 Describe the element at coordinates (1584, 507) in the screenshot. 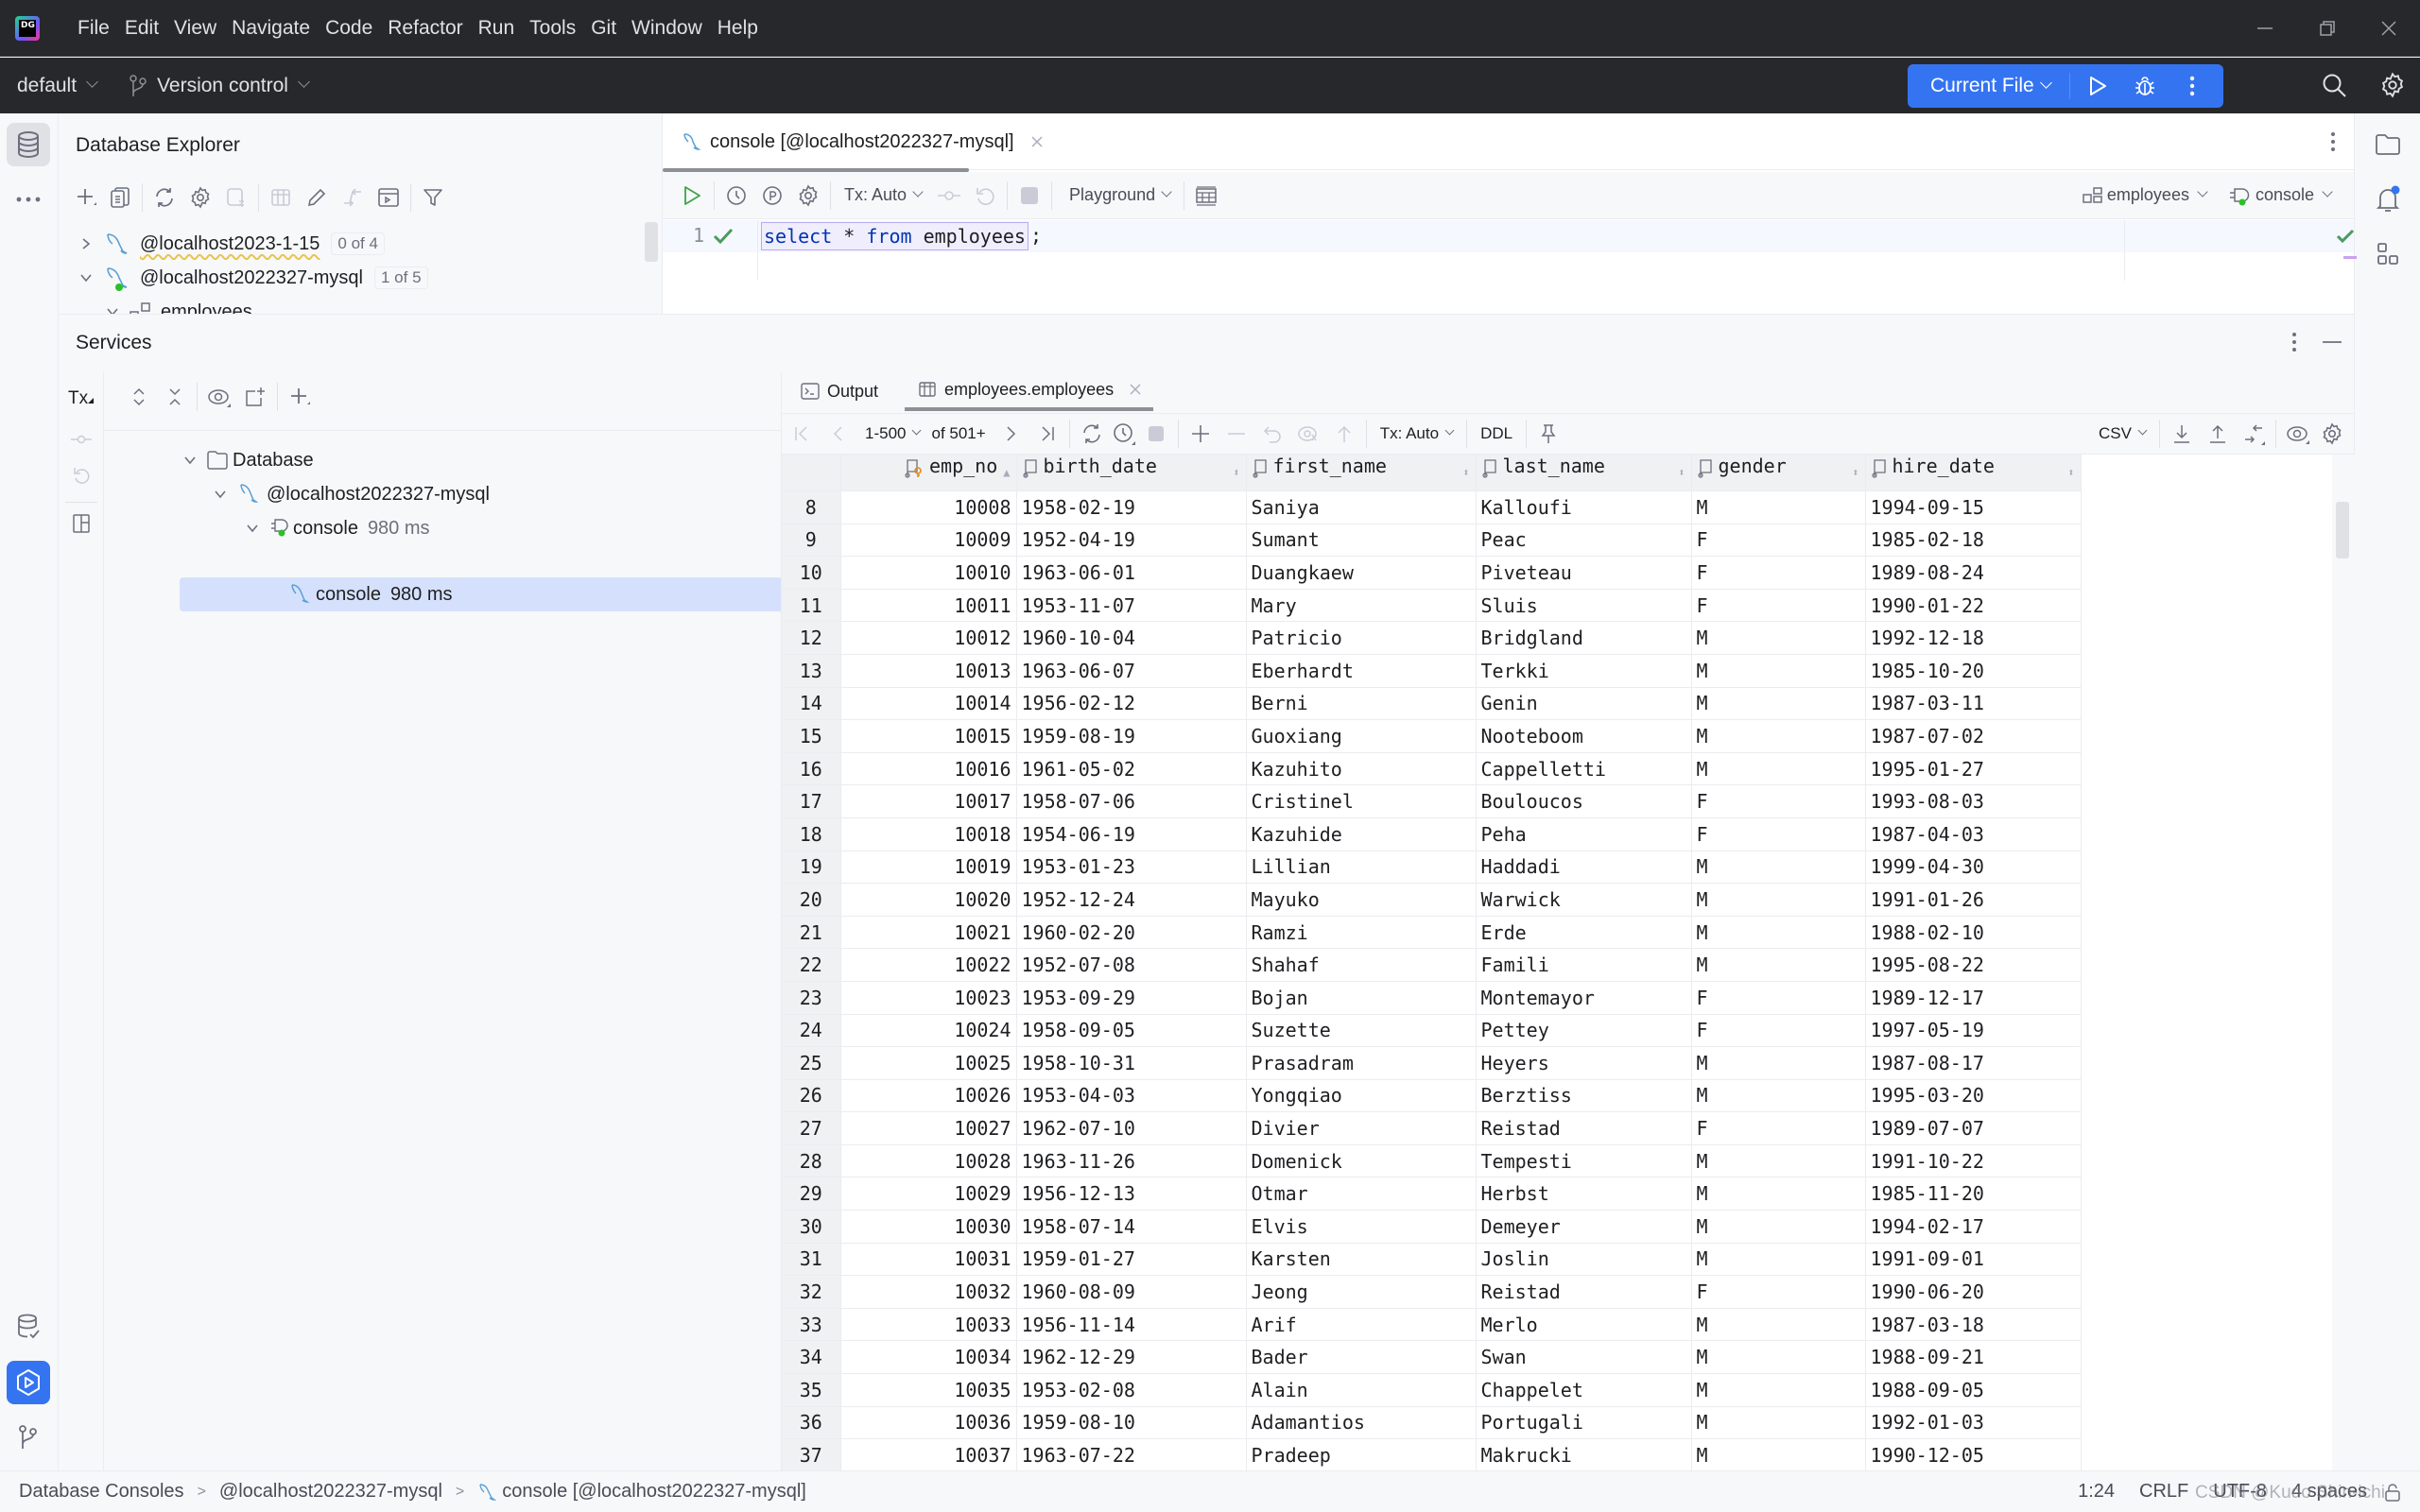

I see `cell-last-name: Kalloufi` at that location.